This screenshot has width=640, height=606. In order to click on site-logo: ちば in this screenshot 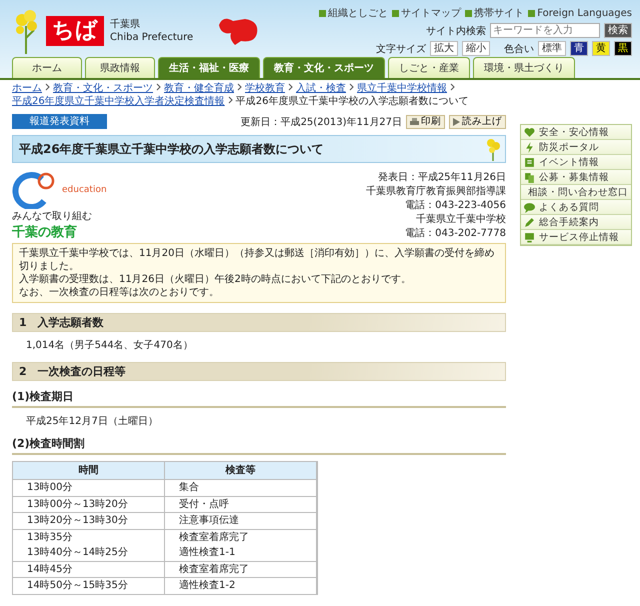, I will do `click(75, 31)`.